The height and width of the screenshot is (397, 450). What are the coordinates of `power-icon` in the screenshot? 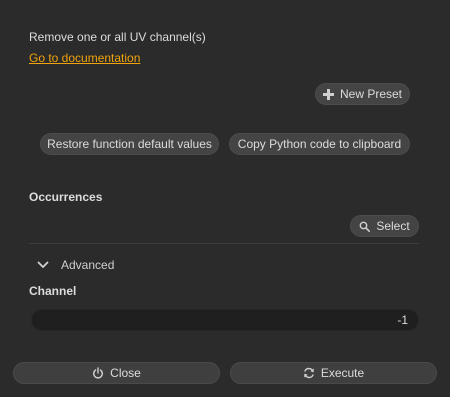 It's located at (98, 373).